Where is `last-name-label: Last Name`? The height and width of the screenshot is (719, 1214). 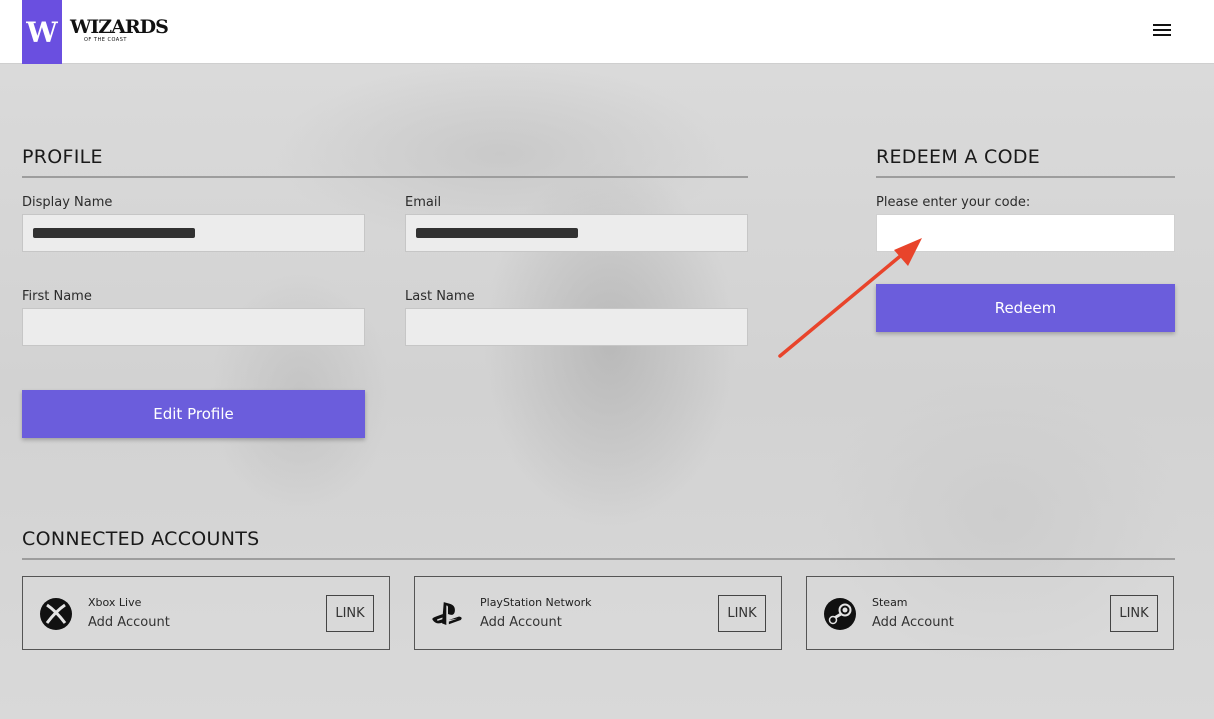 last-name-label: Last Name is located at coordinates (440, 296).